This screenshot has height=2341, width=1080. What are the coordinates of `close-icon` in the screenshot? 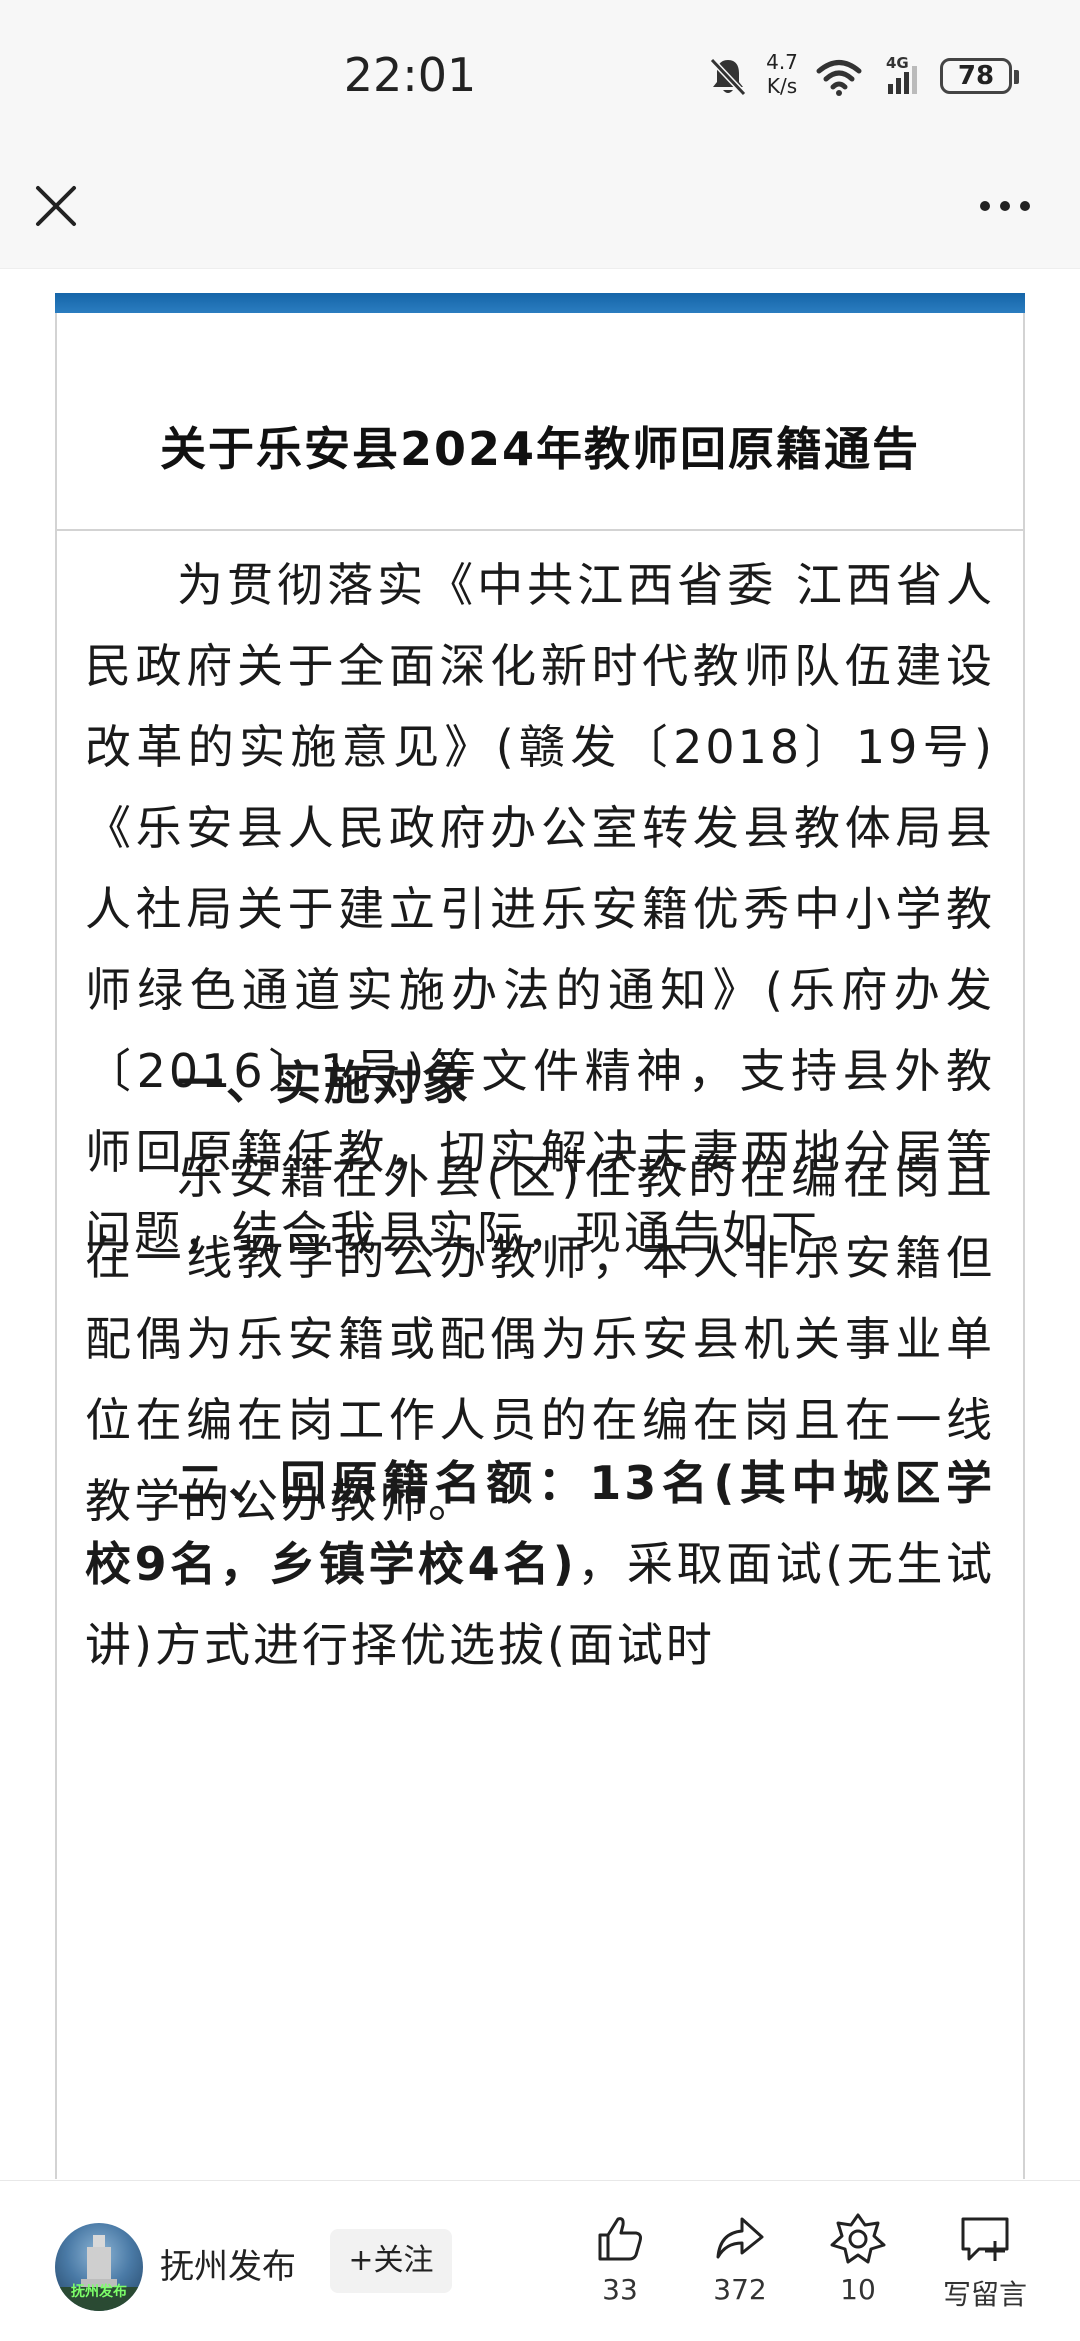 It's located at (56, 206).